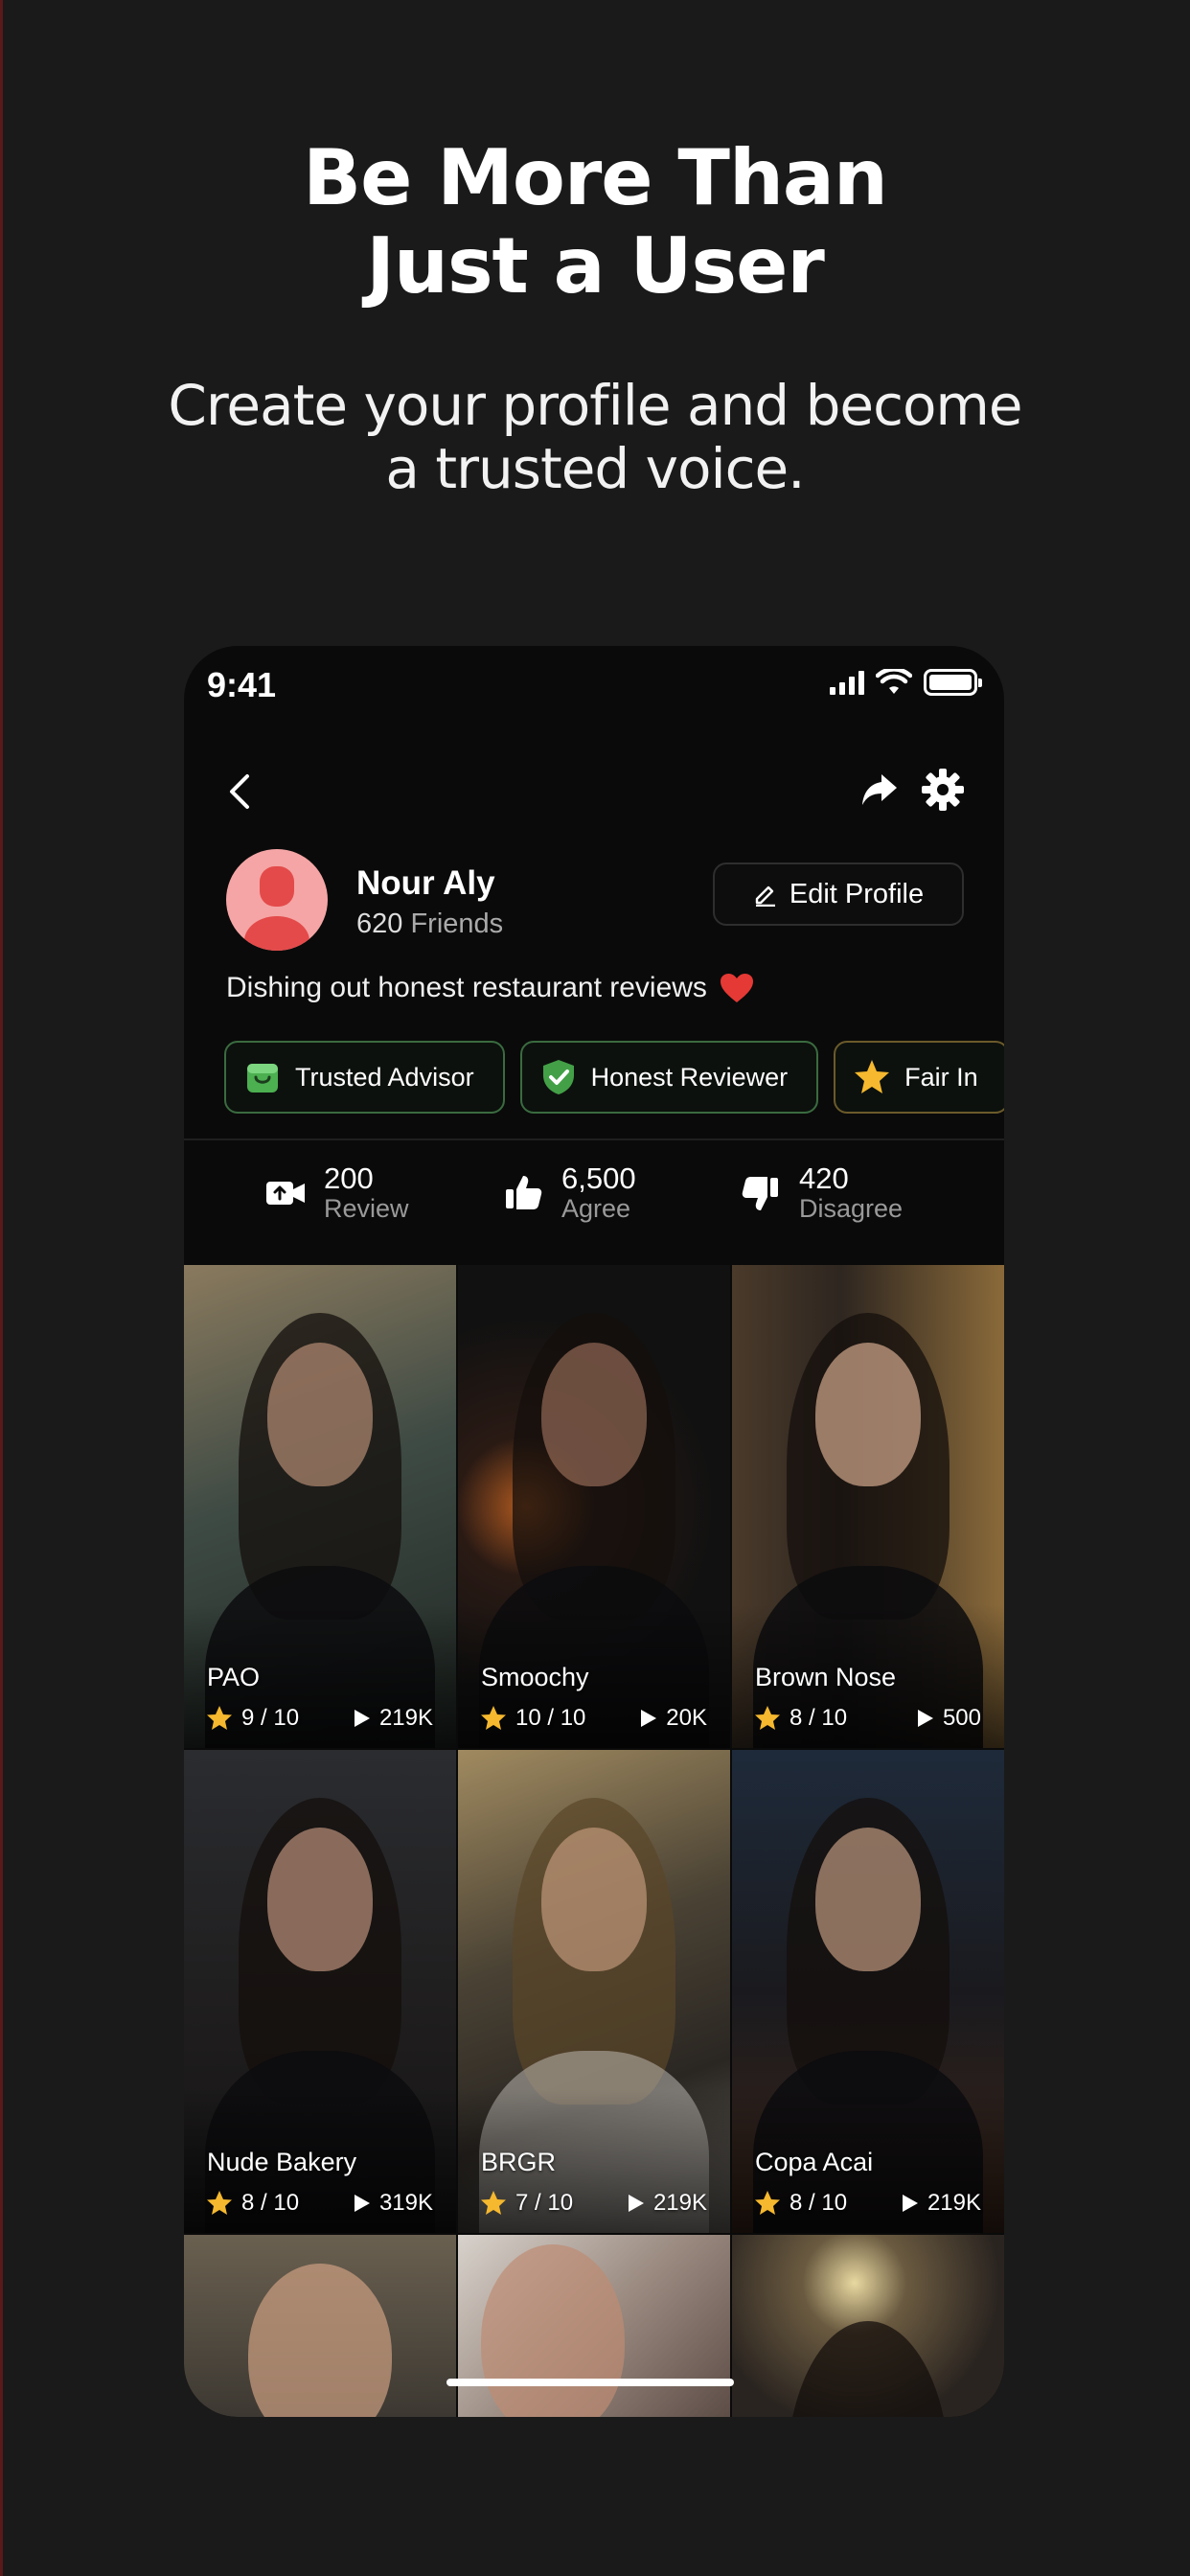  Describe the element at coordinates (857, 893) in the screenshot. I see `edit-profile-label: Edit Profile` at that location.